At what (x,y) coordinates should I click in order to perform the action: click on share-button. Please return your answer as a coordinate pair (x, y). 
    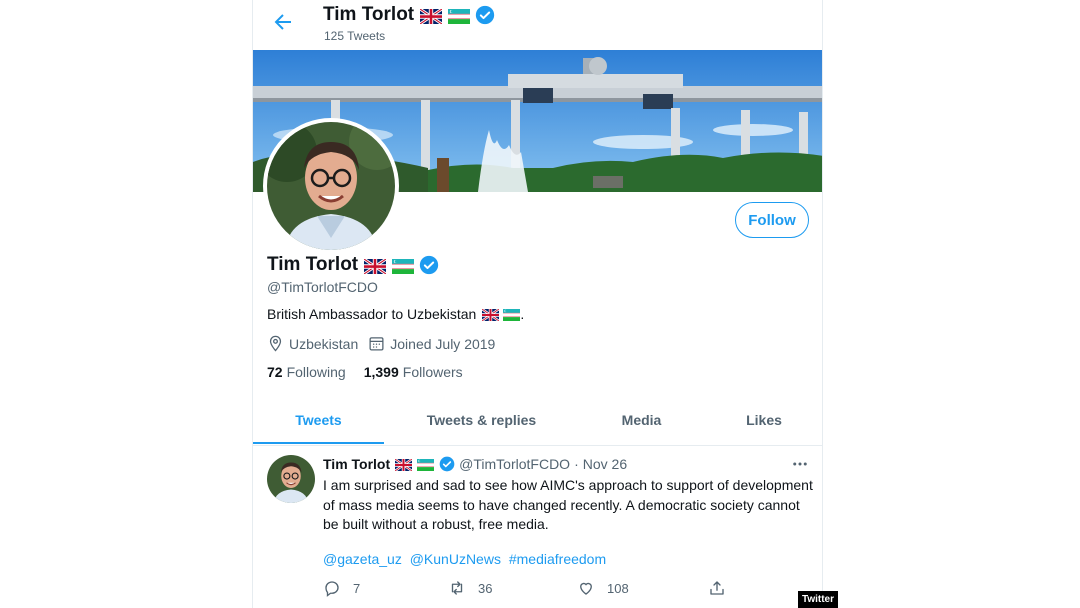
    Looking at the image, I should click on (723, 588).